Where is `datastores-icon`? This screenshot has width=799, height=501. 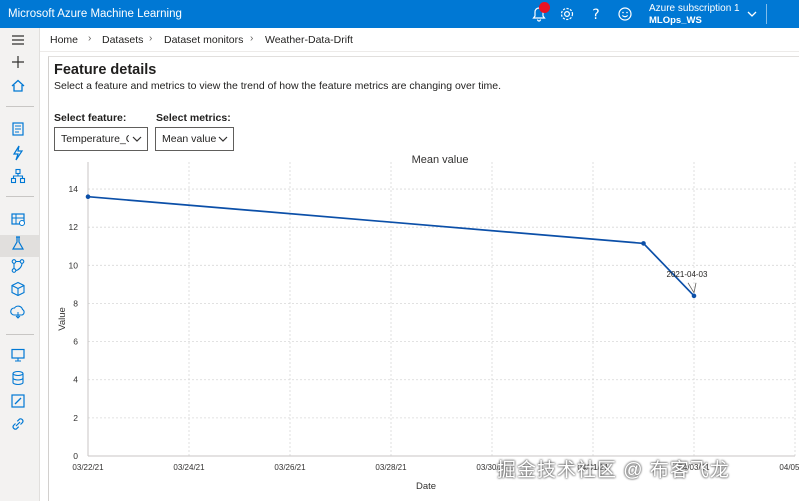
datastores-icon is located at coordinates (18, 378).